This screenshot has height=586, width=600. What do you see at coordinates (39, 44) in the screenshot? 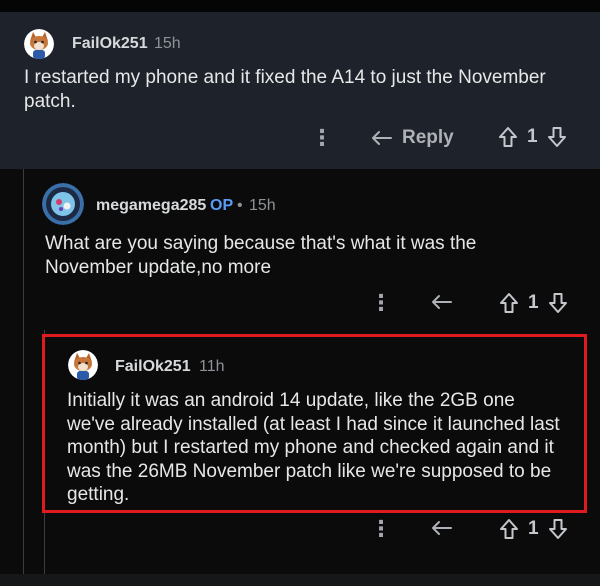
I see `avatar-fox-icon` at bounding box center [39, 44].